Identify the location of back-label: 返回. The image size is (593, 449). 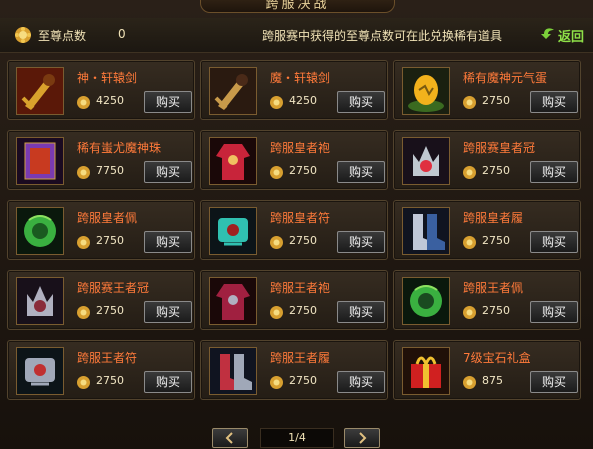
(571, 37).